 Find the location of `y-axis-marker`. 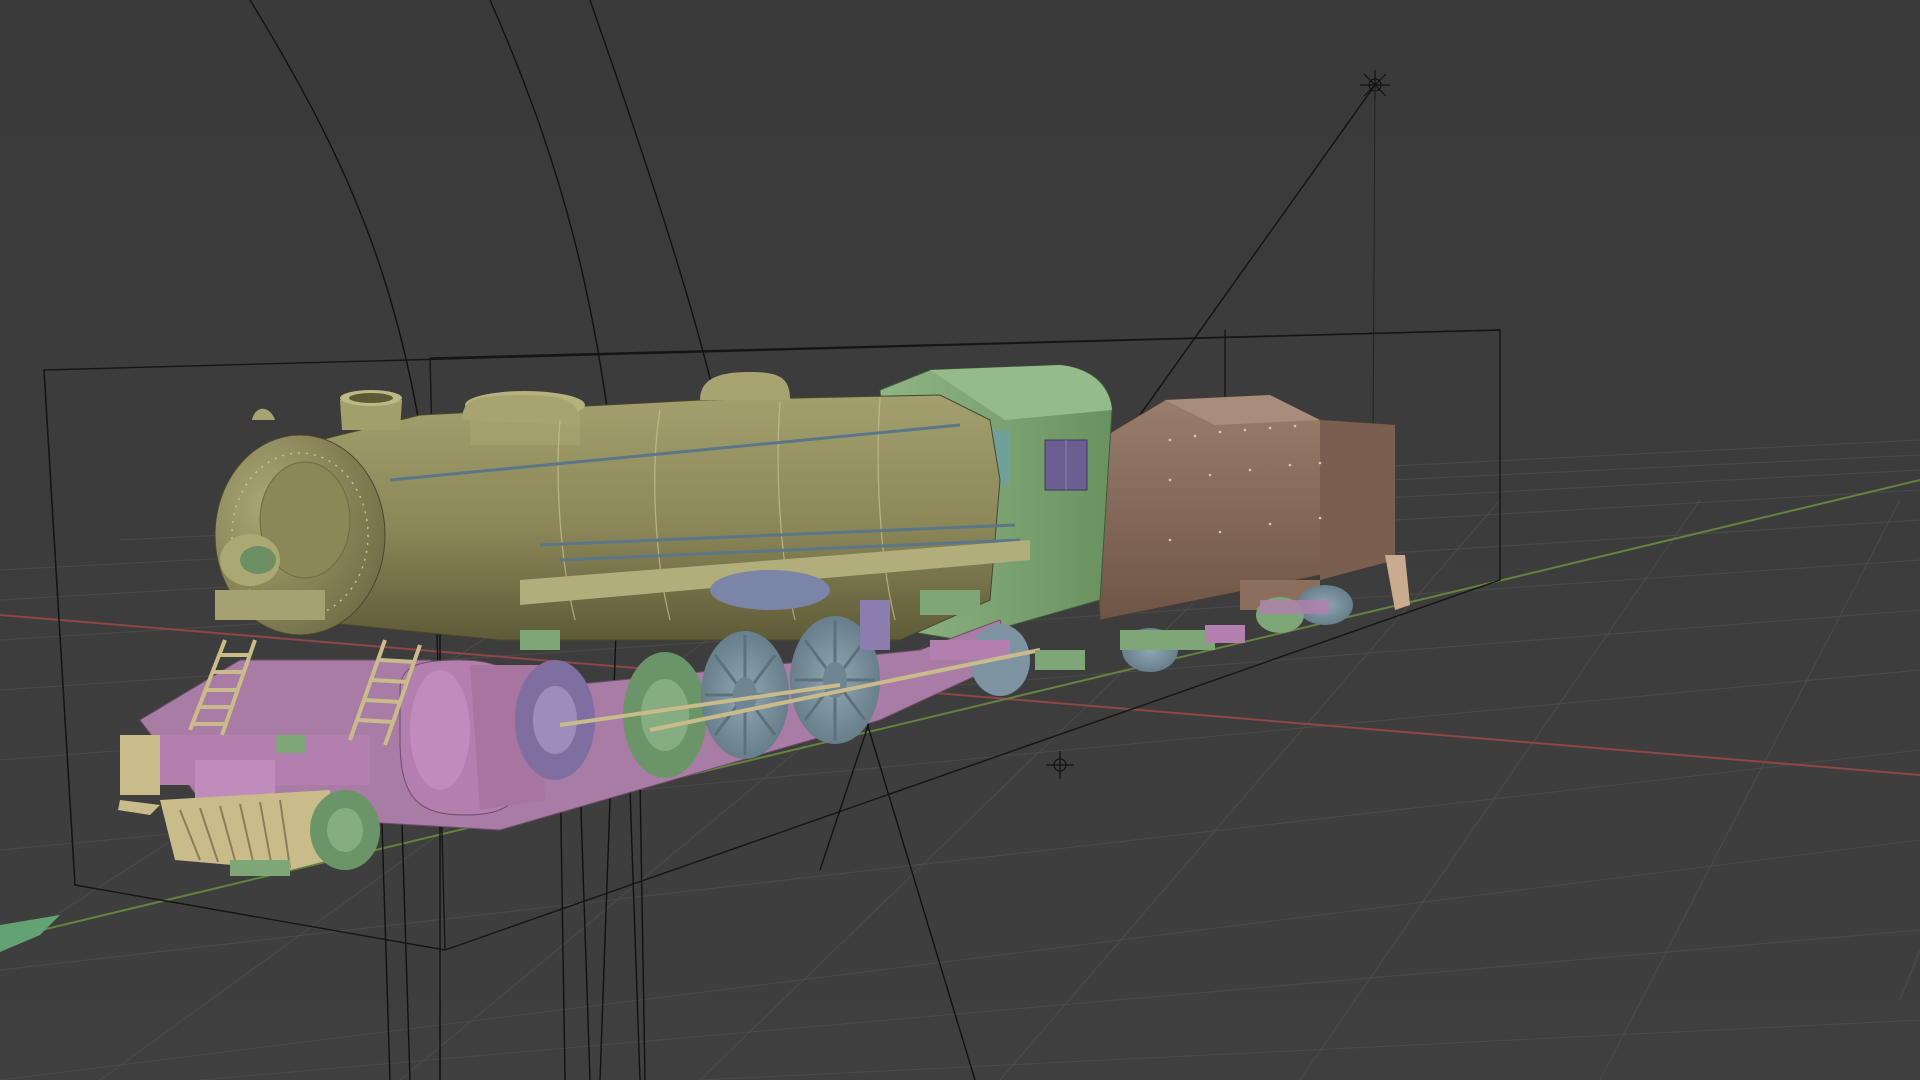

y-axis-marker is located at coordinates (30, 933).